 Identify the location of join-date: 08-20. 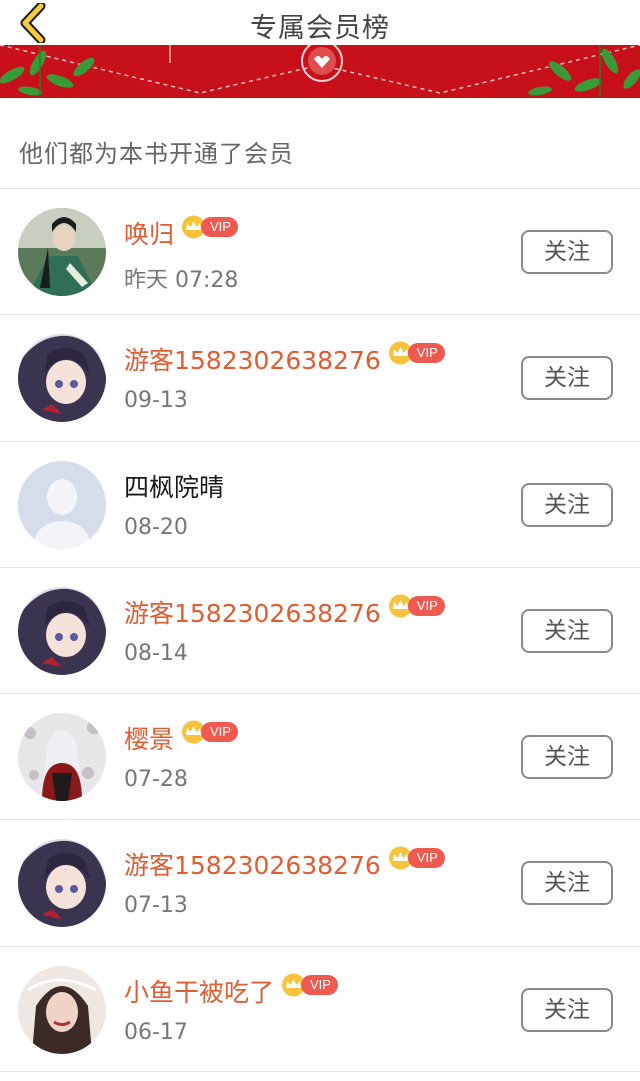
(156, 527).